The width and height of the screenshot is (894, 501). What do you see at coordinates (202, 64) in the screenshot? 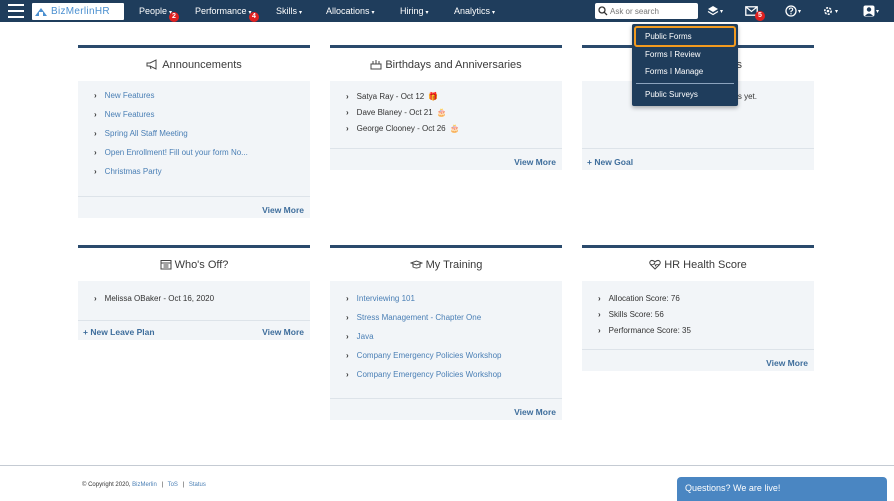
I see `card-title: Announcements` at bounding box center [202, 64].